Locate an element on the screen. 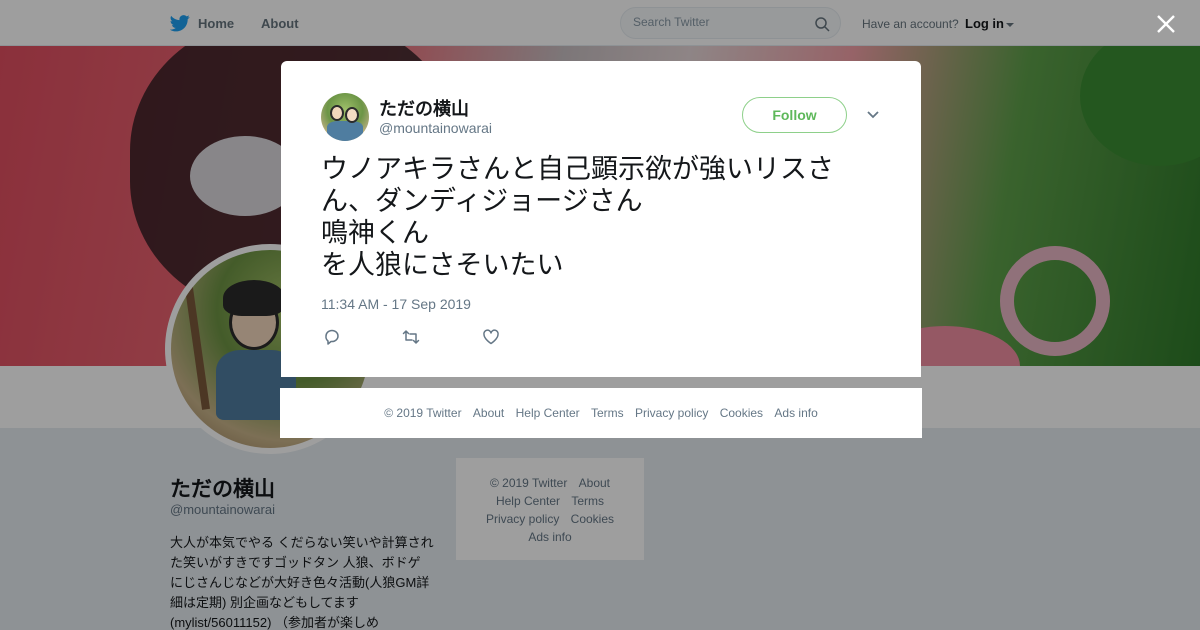  follow-button: Follow is located at coordinates (794, 115).